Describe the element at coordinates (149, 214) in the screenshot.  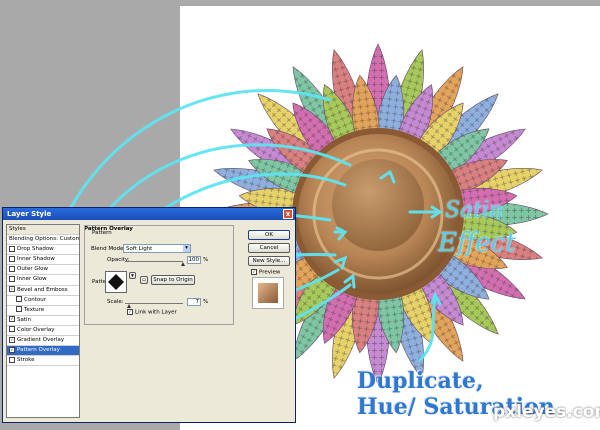
I see `dialog-titlebar: Layer Style x` at that location.